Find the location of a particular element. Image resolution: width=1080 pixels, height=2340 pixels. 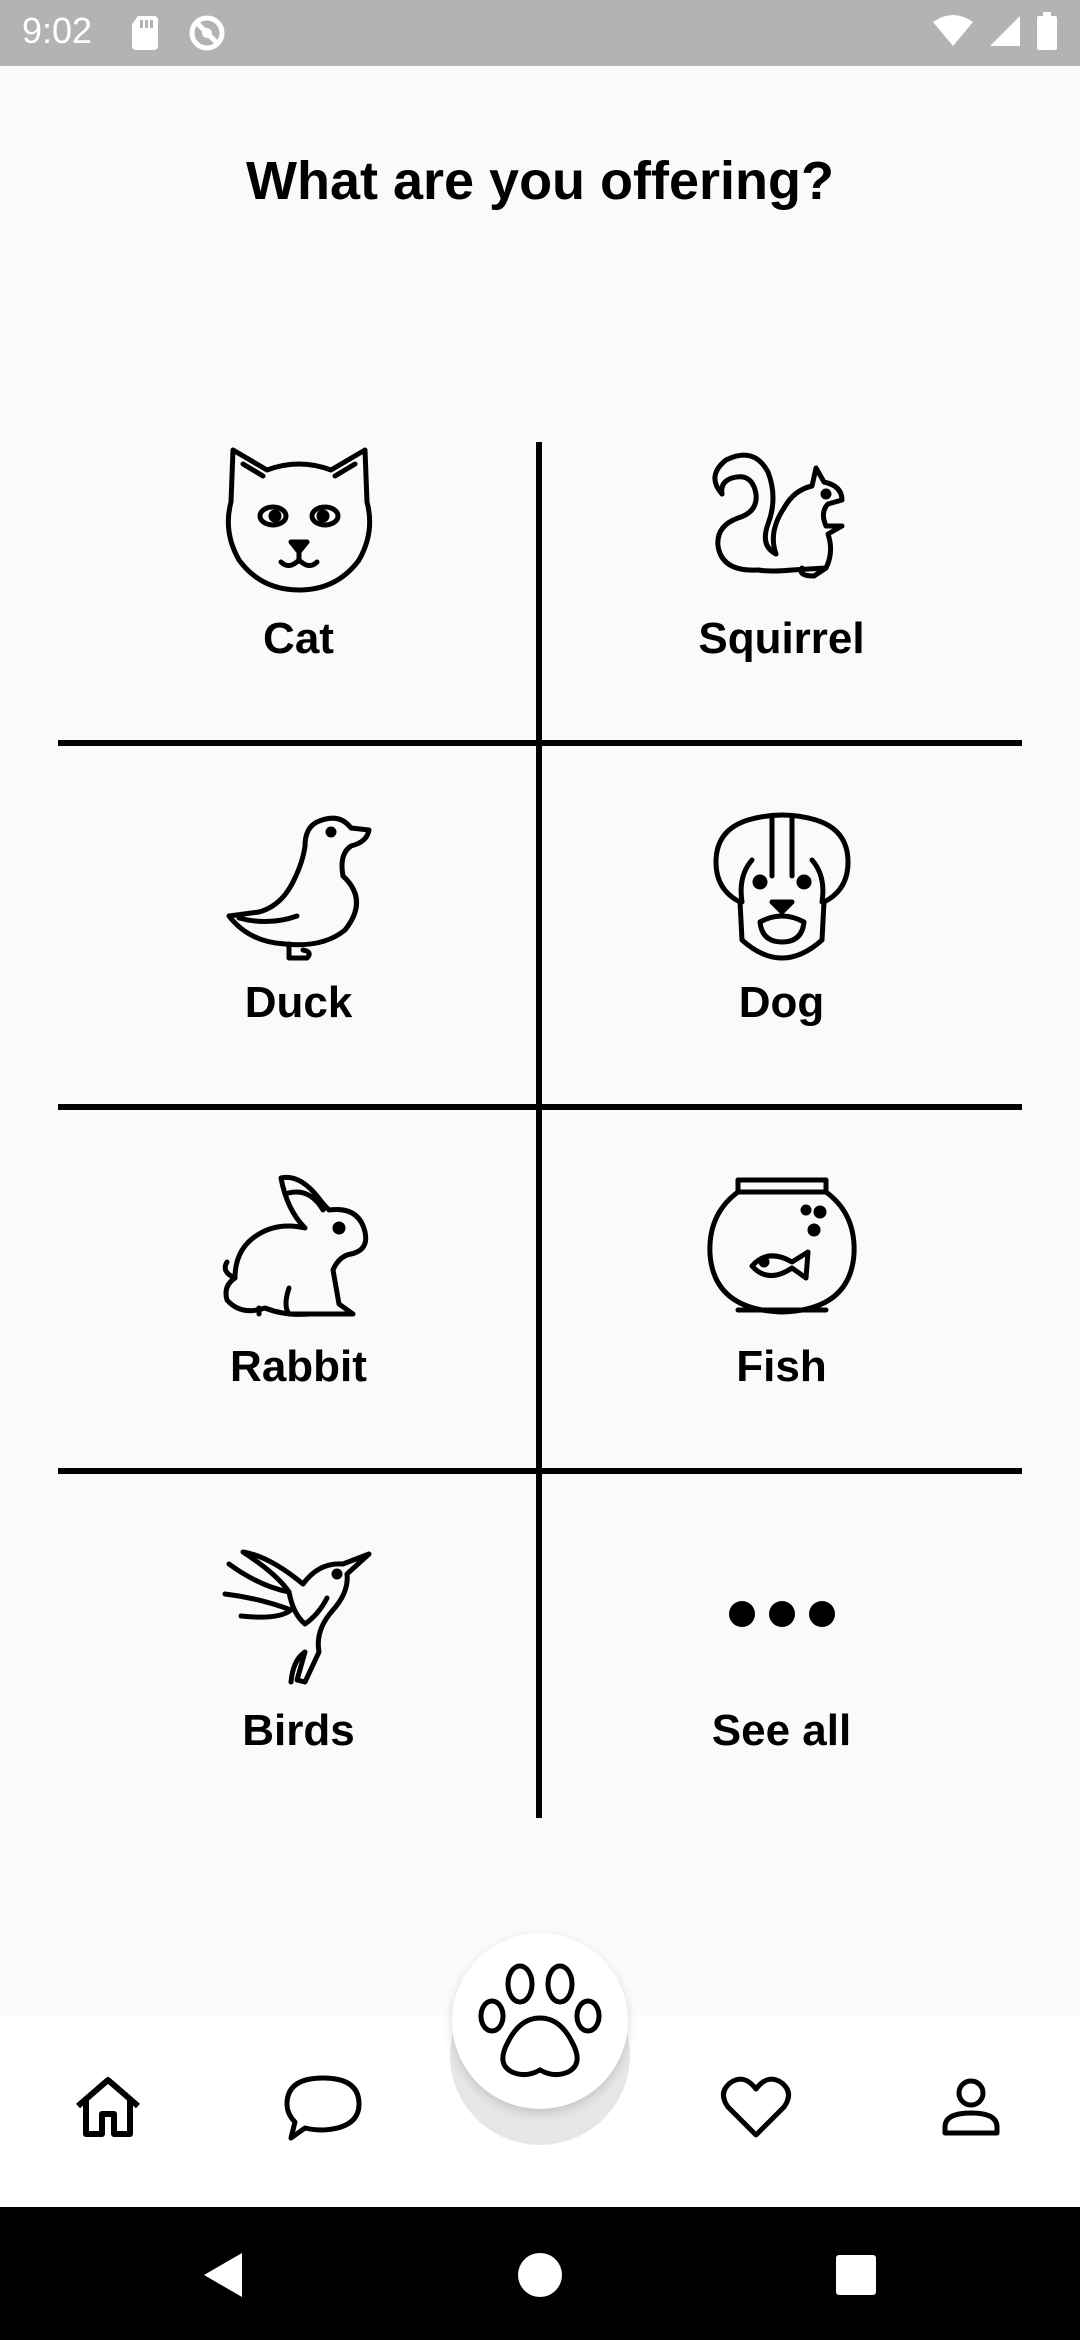

fab-container is located at coordinates (540, 2035).